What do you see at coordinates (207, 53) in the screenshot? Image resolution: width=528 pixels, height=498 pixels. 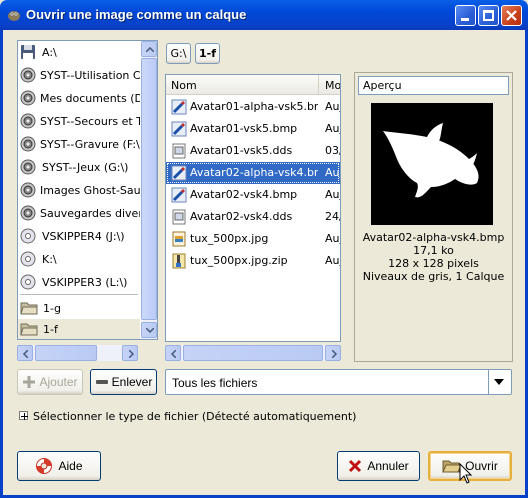 I see `path-button-current: 1-f` at bounding box center [207, 53].